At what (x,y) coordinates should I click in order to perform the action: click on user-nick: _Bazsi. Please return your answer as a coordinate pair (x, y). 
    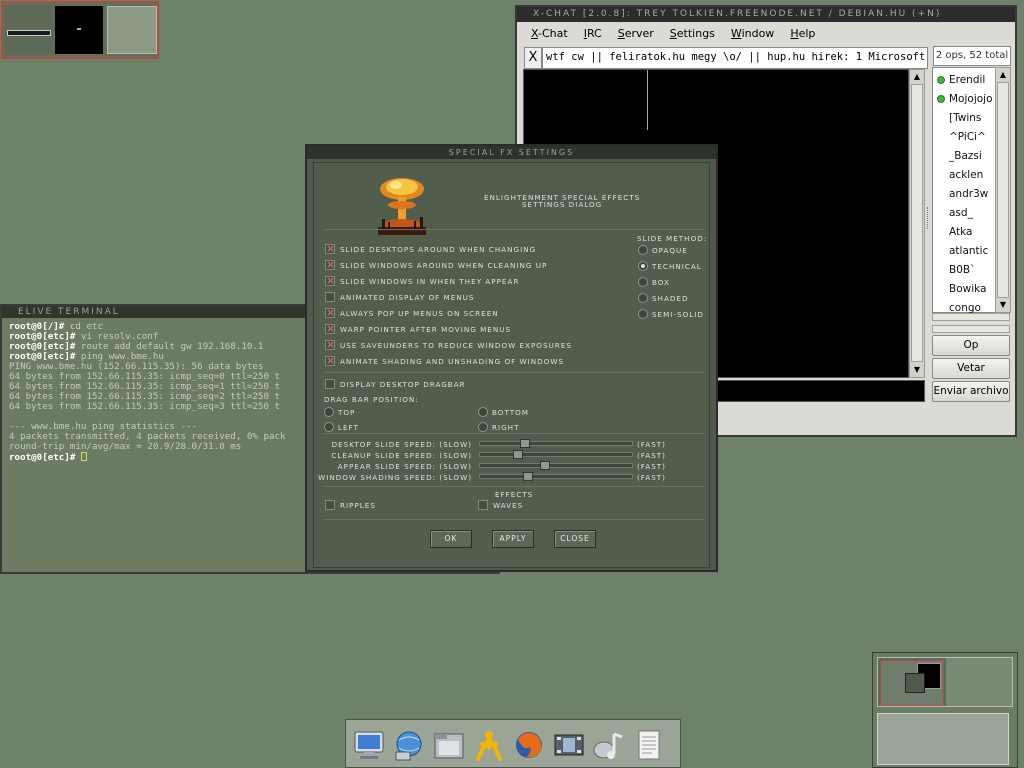
    Looking at the image, I should click on (965, 156).